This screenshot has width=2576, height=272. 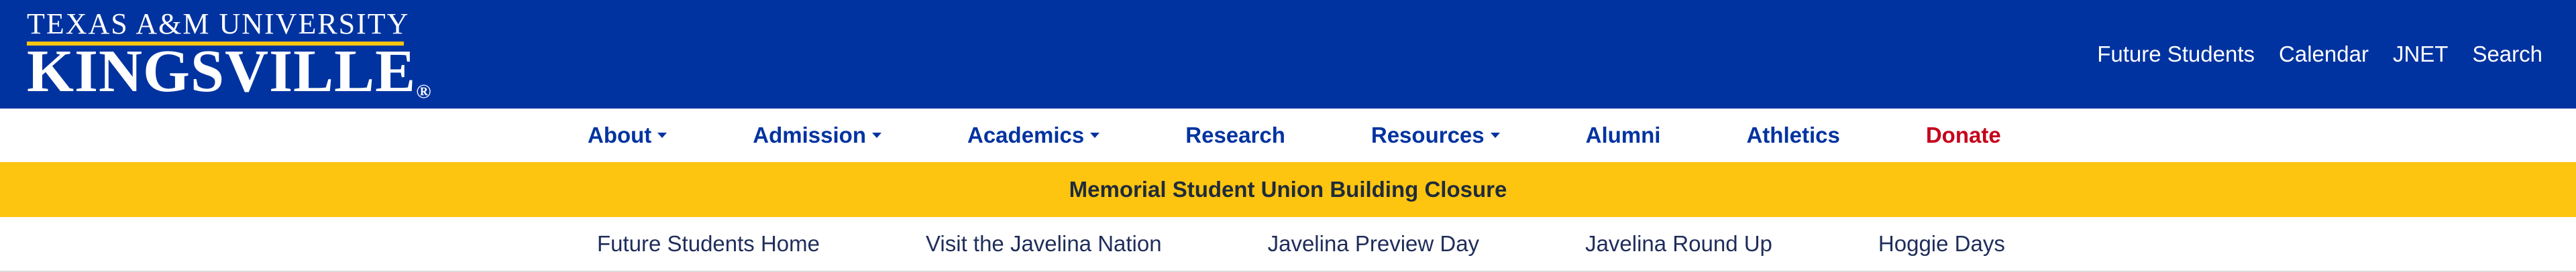 I want to click on university-logo: TEXAS A&M UNIVERSITY KINGSVILLE®, so click(x=241, y=54).